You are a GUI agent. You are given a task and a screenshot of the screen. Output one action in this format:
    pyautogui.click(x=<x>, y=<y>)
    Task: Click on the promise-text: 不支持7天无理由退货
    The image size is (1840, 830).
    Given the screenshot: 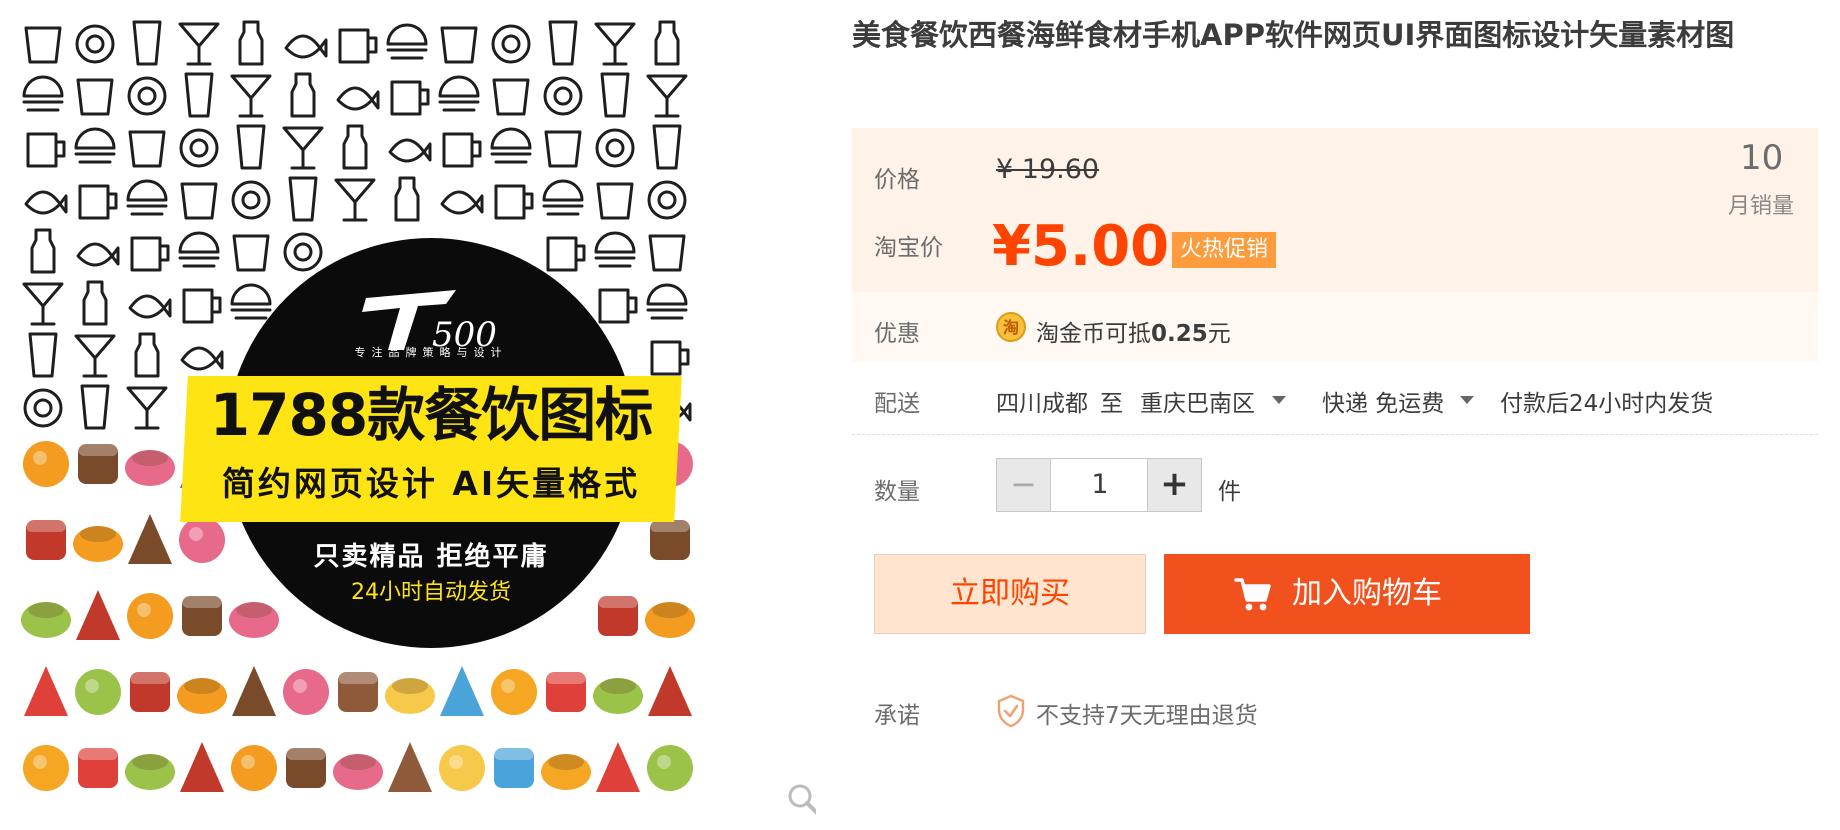 What is the action you would take?
    pyautogui.click(x=1147, y=716)
    